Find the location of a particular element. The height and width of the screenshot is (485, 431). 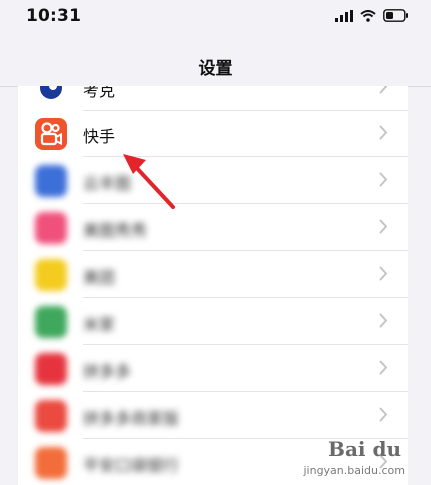

nav-bar: 设置 is located at coordinates (215, 61).